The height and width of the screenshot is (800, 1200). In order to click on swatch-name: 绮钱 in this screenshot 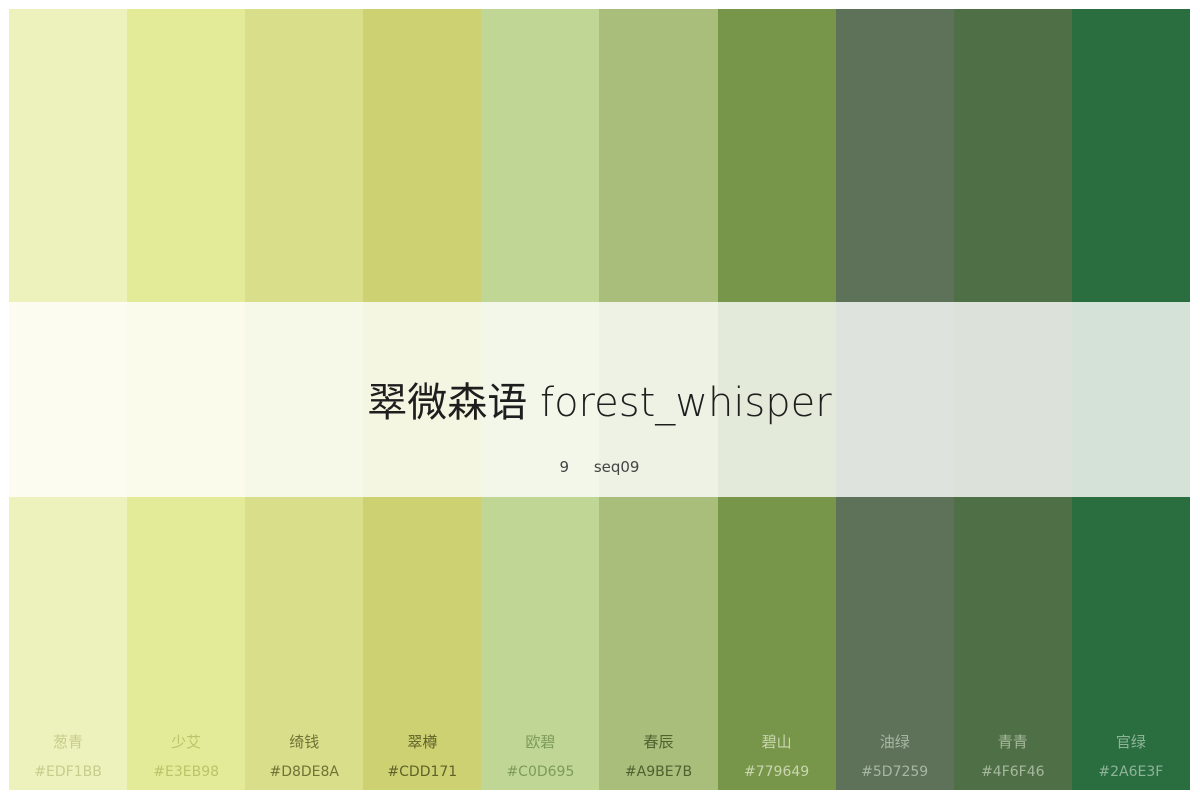, I will do `click(304, 742)`.